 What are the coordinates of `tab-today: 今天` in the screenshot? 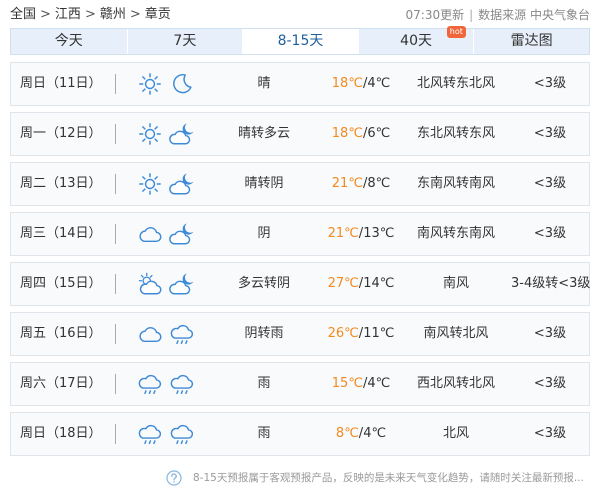 It's located at (69, 41).